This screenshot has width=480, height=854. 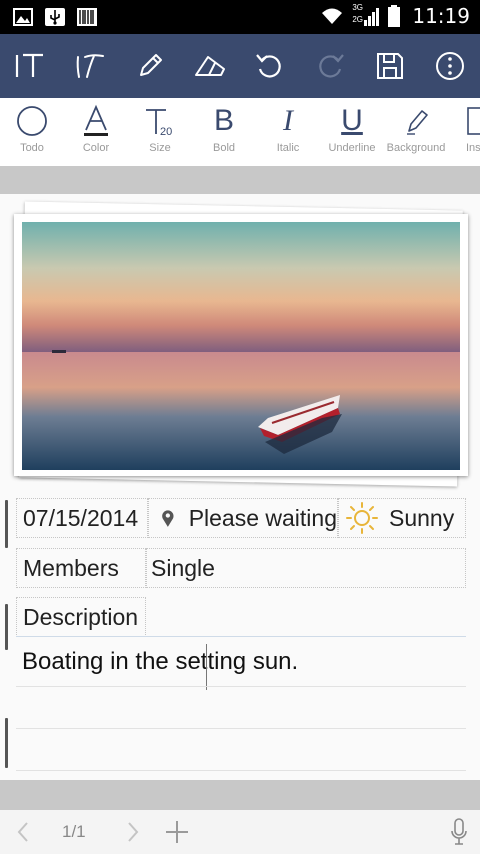 What do you see at coordinates (362, 518) in the screenshot?
I see `sun-icon` at bounding box center [362, 518].